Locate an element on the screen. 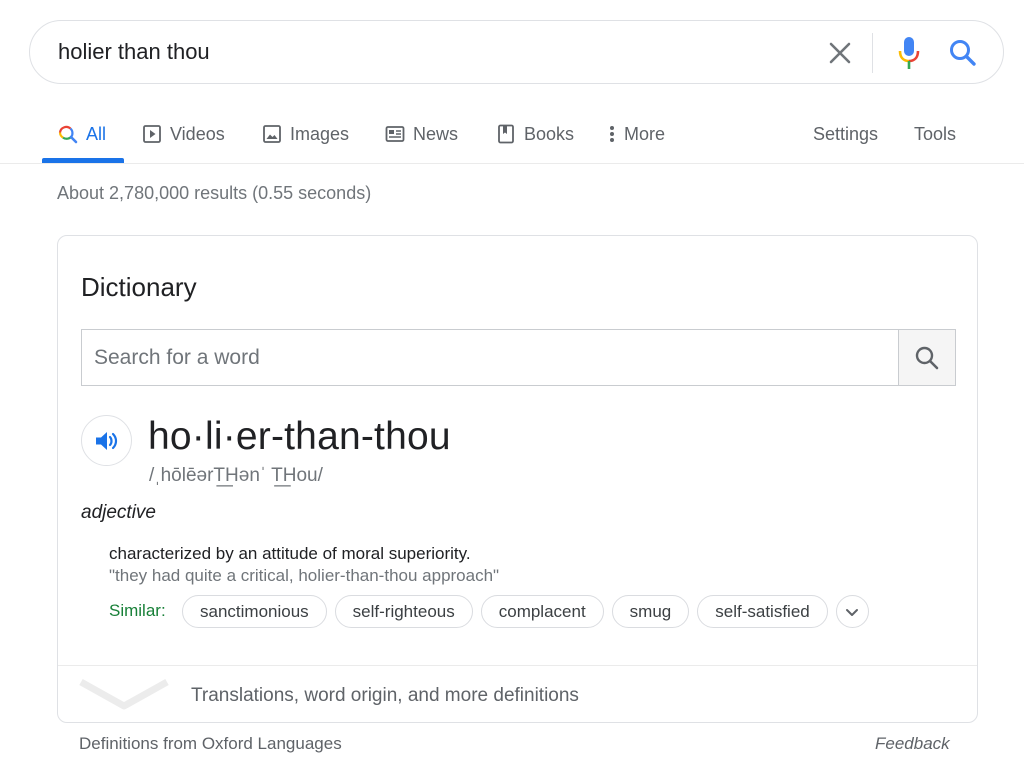  active-tab-indicator is located at coordinates (83, 160).